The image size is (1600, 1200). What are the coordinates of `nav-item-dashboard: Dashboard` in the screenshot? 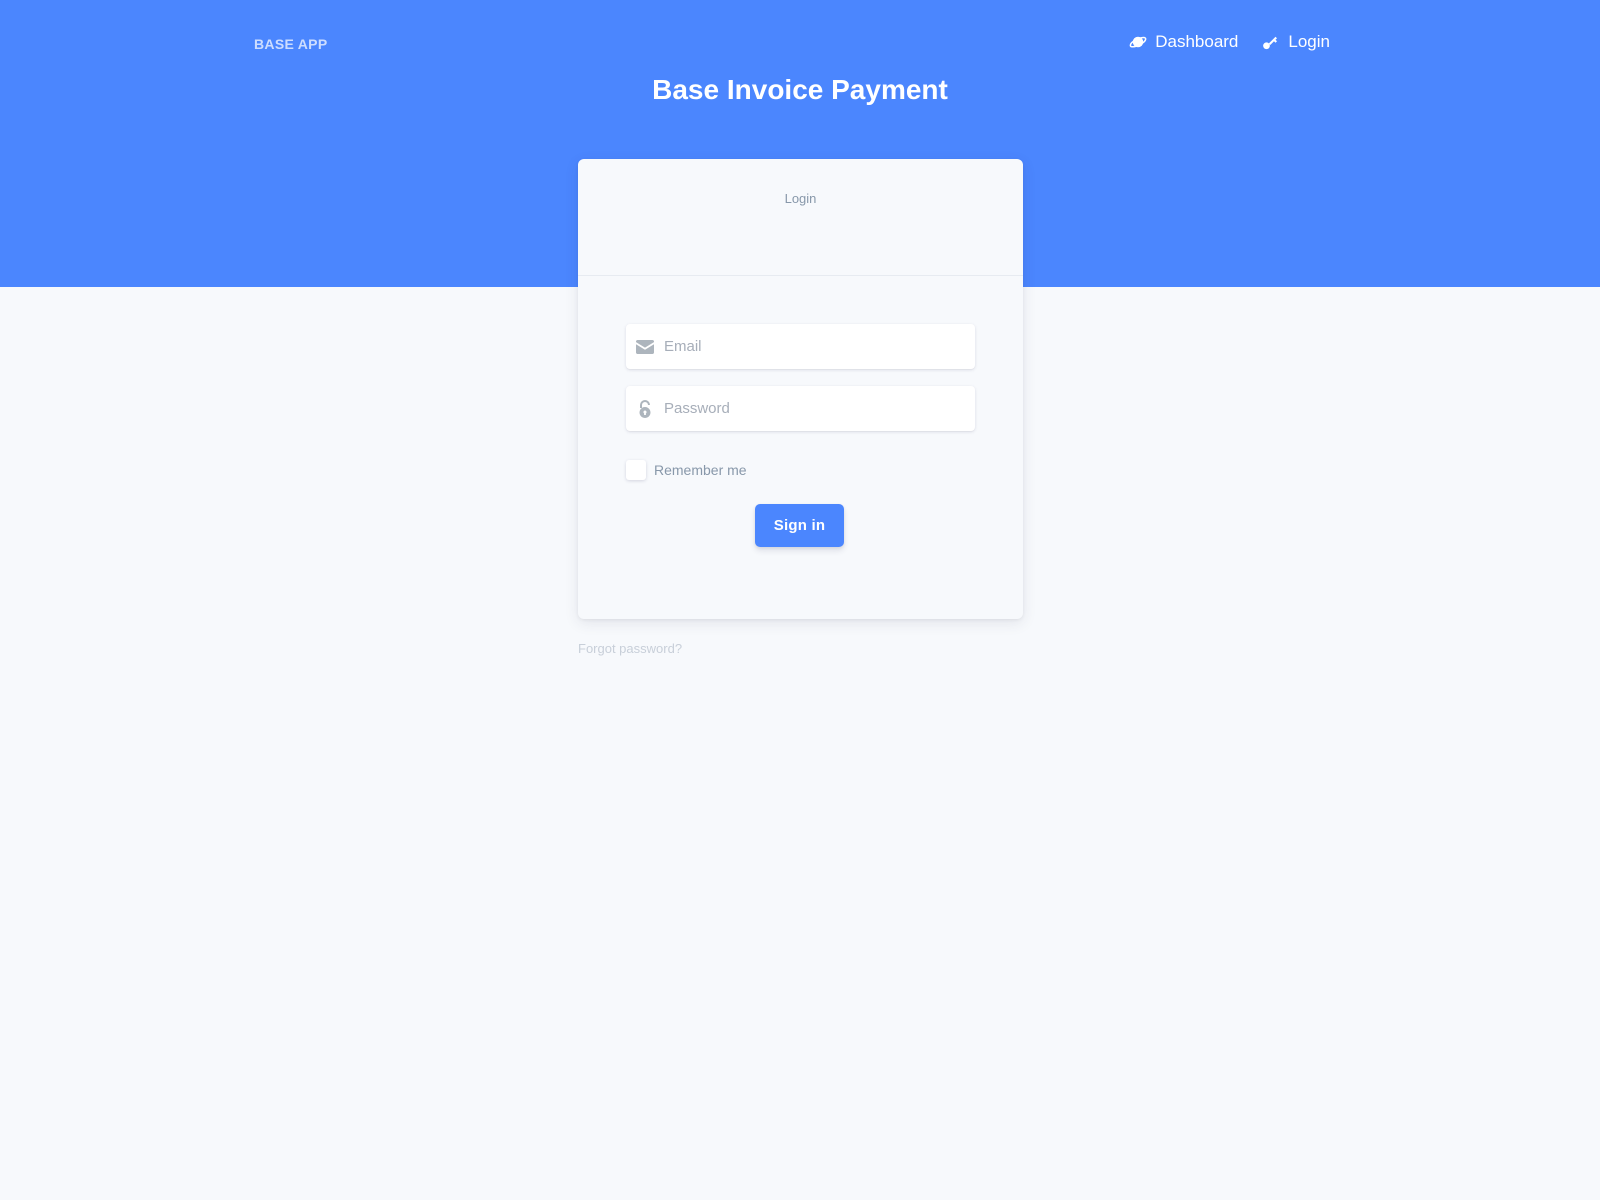 It's located at (1183, 42).